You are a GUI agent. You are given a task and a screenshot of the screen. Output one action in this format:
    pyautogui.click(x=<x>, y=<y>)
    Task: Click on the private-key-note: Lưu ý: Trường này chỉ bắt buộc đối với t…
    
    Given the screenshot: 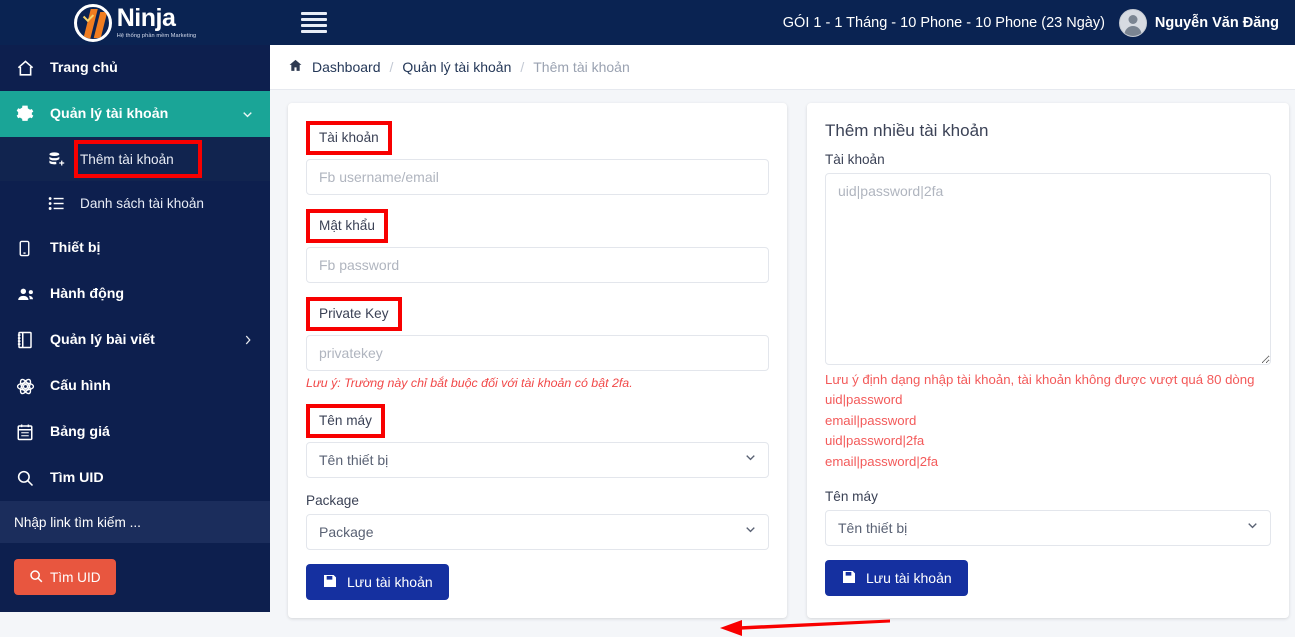 What is the action you would take?
    pyautogui.click(x=469, y=383)
    